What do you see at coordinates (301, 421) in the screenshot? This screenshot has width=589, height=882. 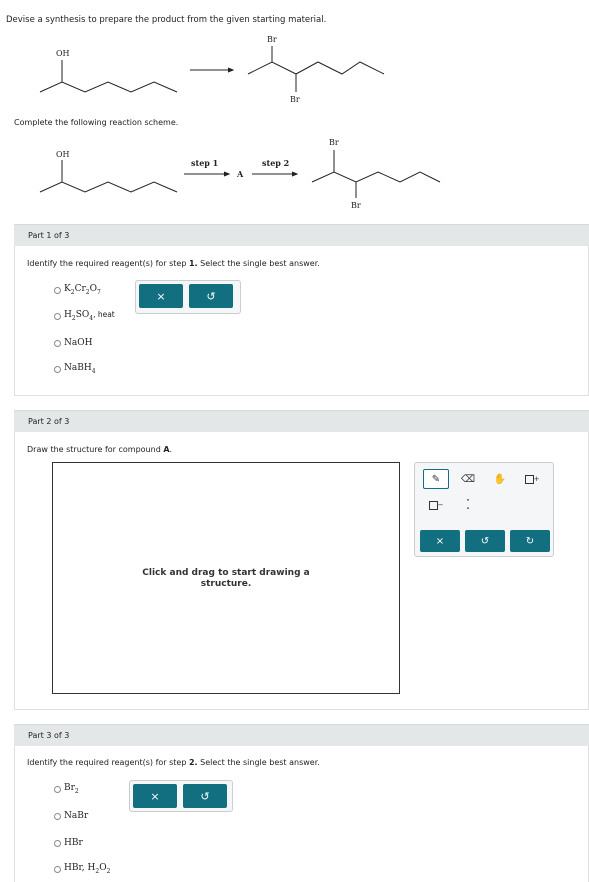 I see `part2-header: Part 2 of 3` at bounding box center [301, 421].